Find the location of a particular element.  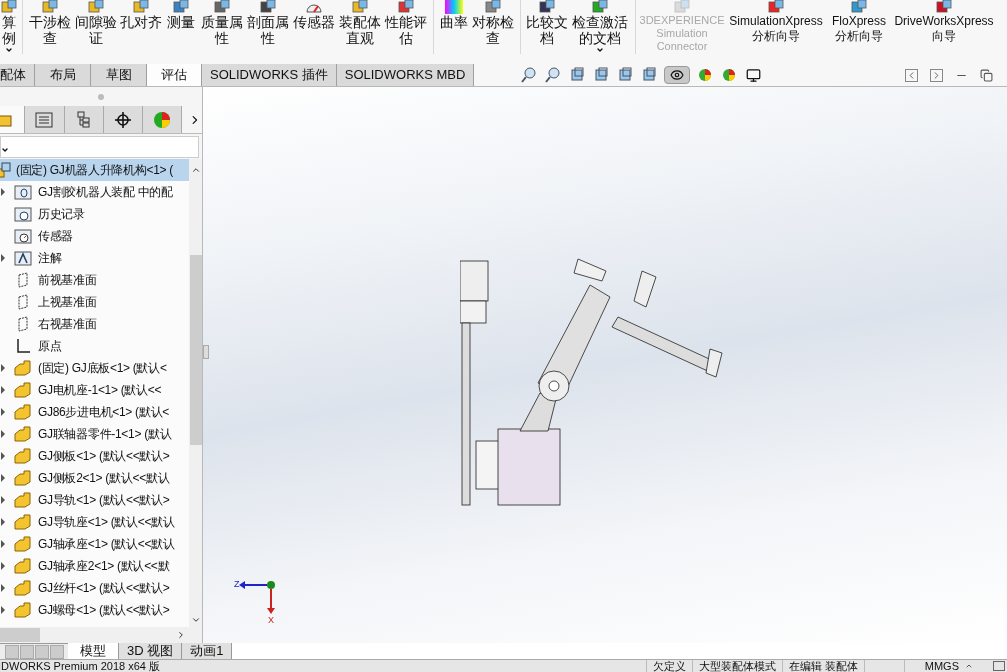

panel-tab is located at coordinates (123, 119).